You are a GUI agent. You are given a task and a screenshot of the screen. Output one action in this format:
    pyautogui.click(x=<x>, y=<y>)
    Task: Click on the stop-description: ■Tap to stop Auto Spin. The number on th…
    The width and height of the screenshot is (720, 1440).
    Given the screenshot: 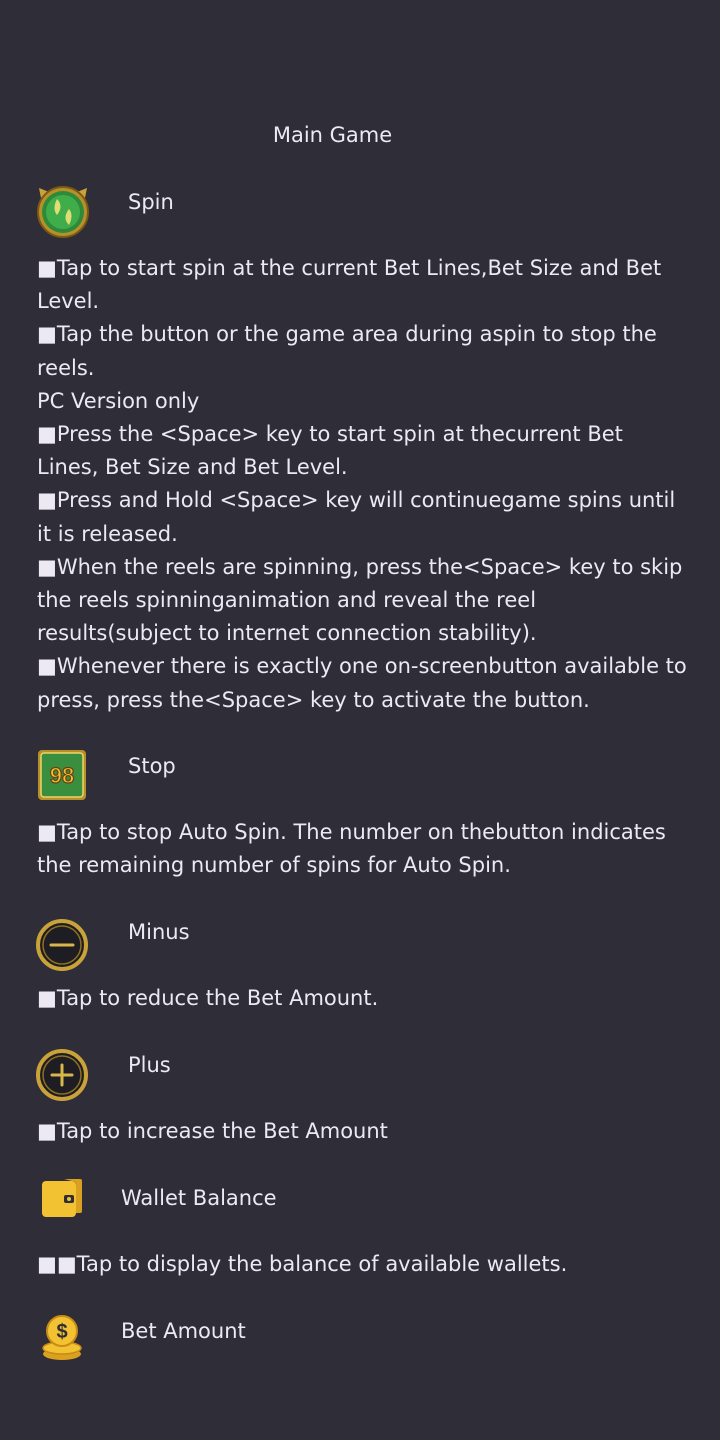 What is the action you would take?
    pyautogui.click(x=351, y=849)
    